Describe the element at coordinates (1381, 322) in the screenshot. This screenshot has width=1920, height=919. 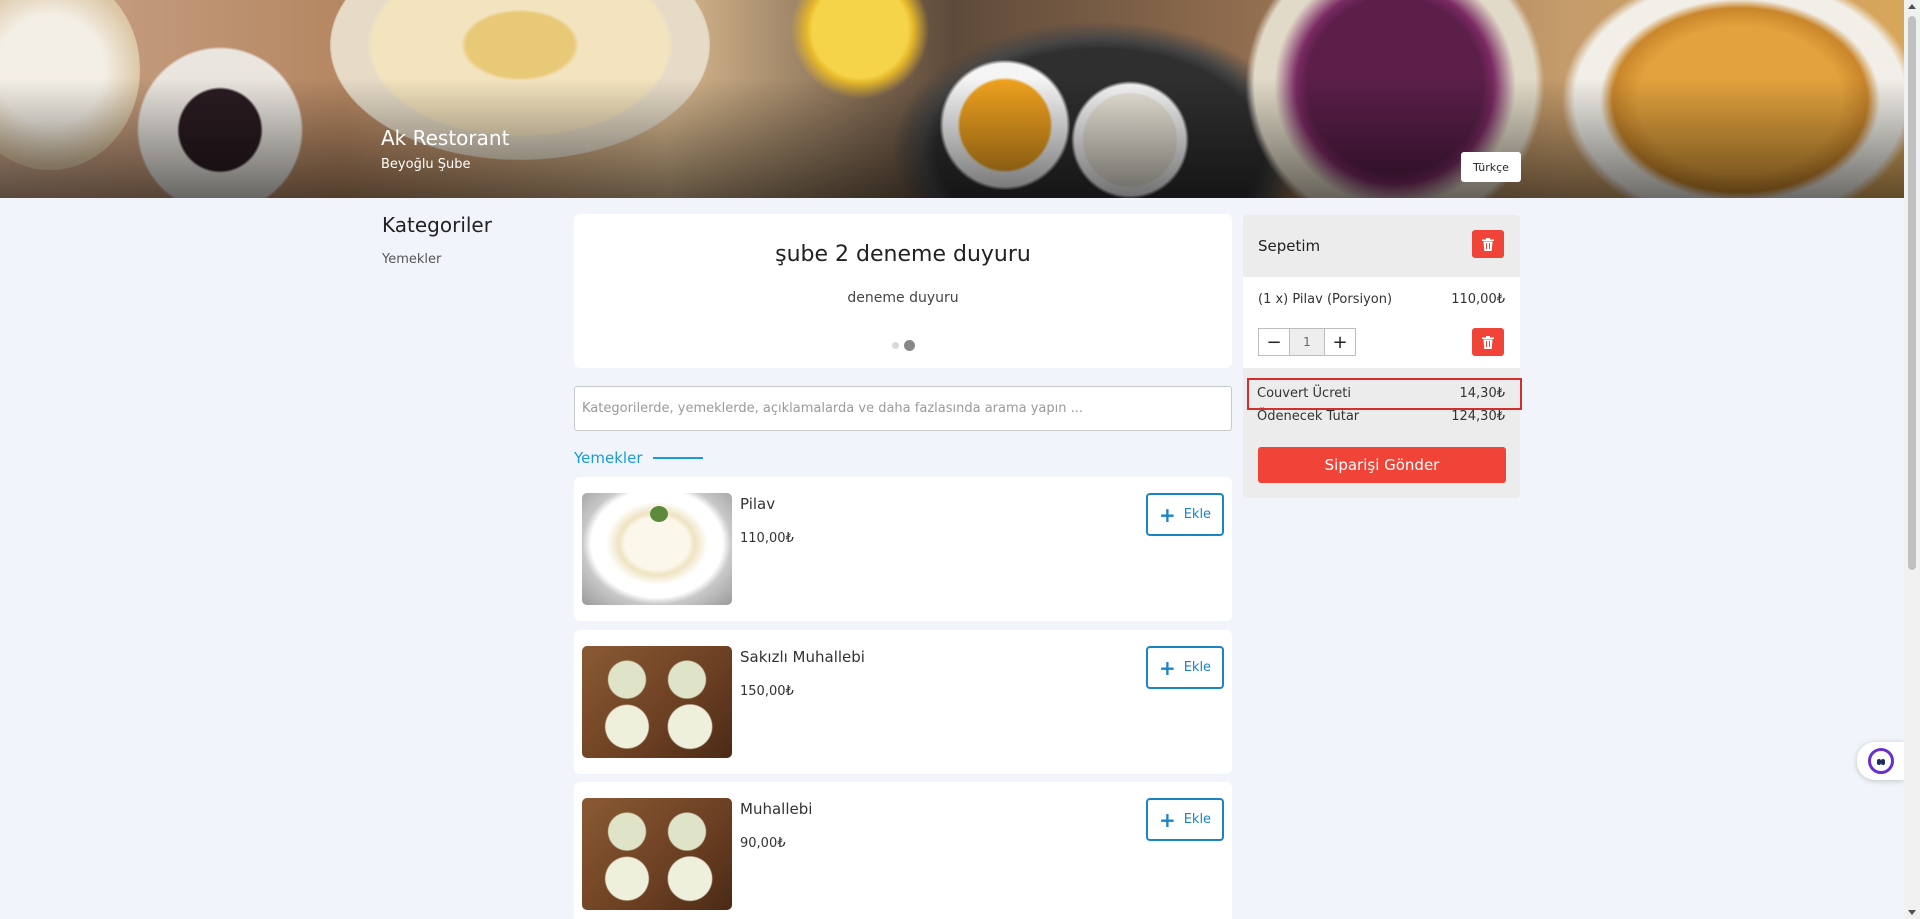
I see `cart-line-item: (1 x) Pilav (Porsiyon) 110,00₺ − +` at that location.